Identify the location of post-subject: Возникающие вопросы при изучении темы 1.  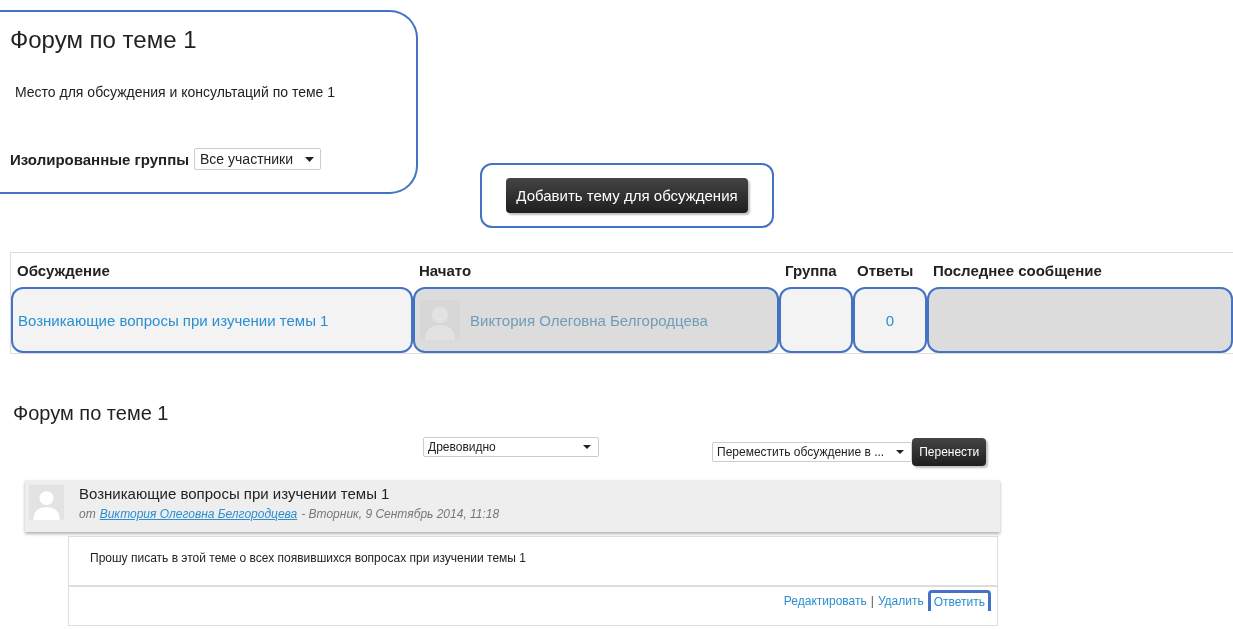
(235, 493).